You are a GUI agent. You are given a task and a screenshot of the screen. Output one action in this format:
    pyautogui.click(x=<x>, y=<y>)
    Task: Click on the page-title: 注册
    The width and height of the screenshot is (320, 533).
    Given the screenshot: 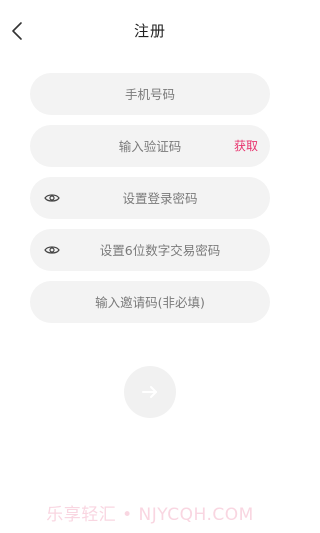 What is the action you would take?
    pyautogui.click(x=149, y=31)
    